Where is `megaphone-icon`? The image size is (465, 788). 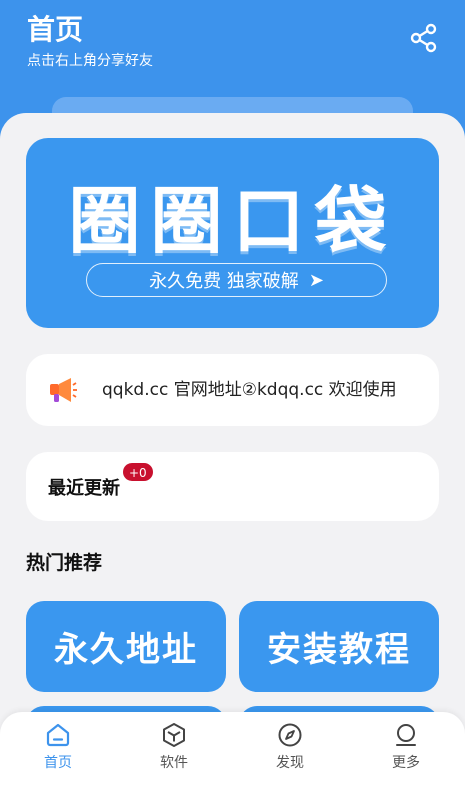
megaphone-icon is located at coordinates (63, 390).